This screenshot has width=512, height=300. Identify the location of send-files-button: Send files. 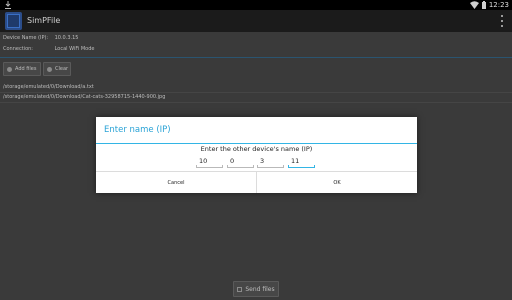
(256, 289).